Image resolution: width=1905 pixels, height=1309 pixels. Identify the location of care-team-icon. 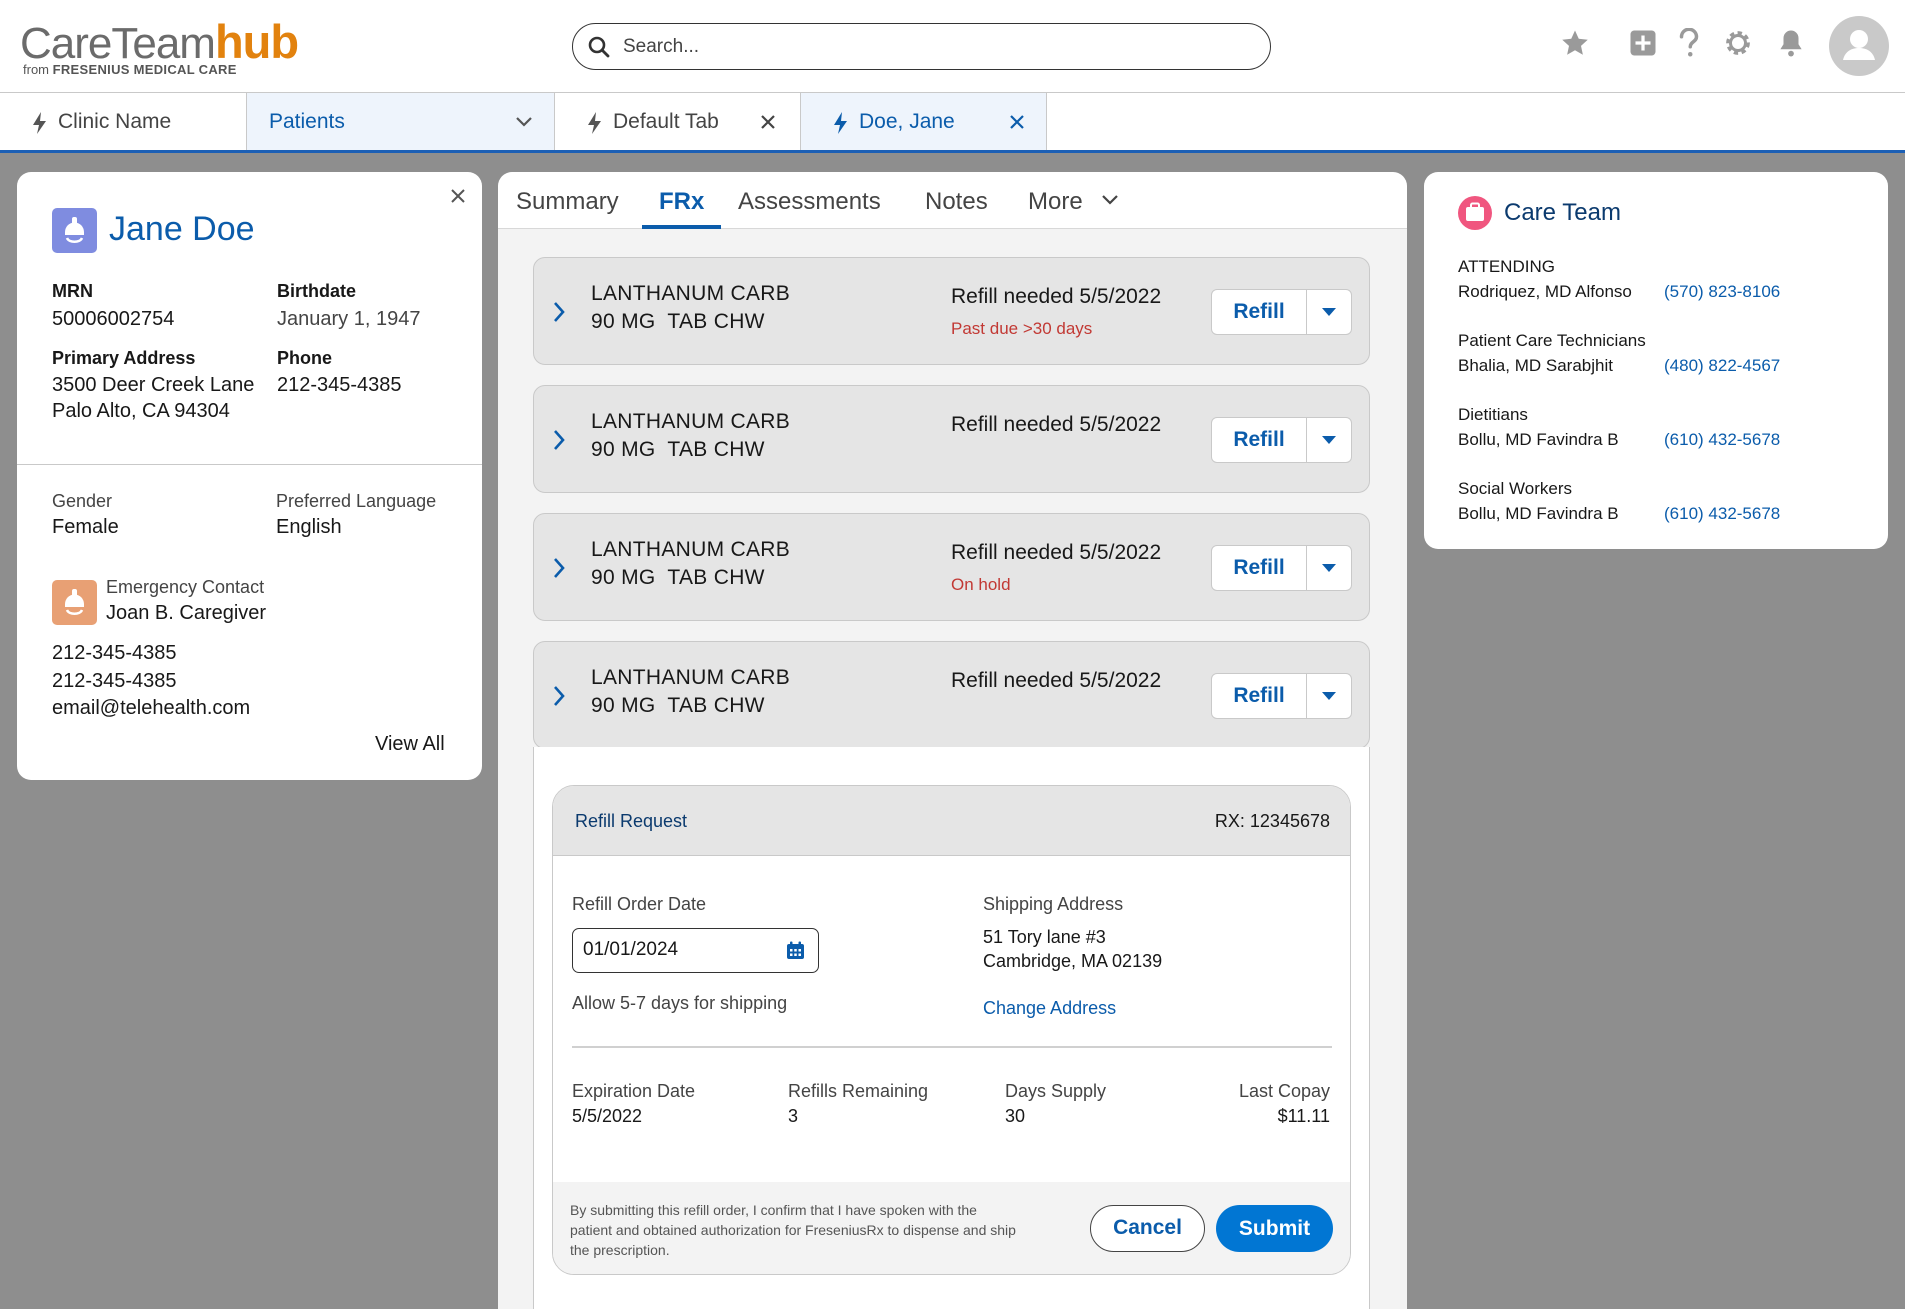
(1475, 213).